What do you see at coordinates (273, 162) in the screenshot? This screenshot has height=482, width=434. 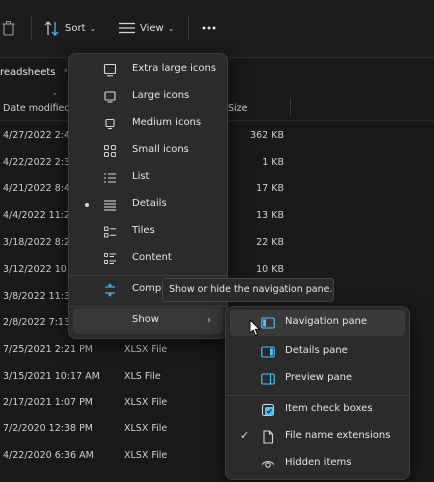 I see `row-size: 1 KB` at bounding box center [273, 162].